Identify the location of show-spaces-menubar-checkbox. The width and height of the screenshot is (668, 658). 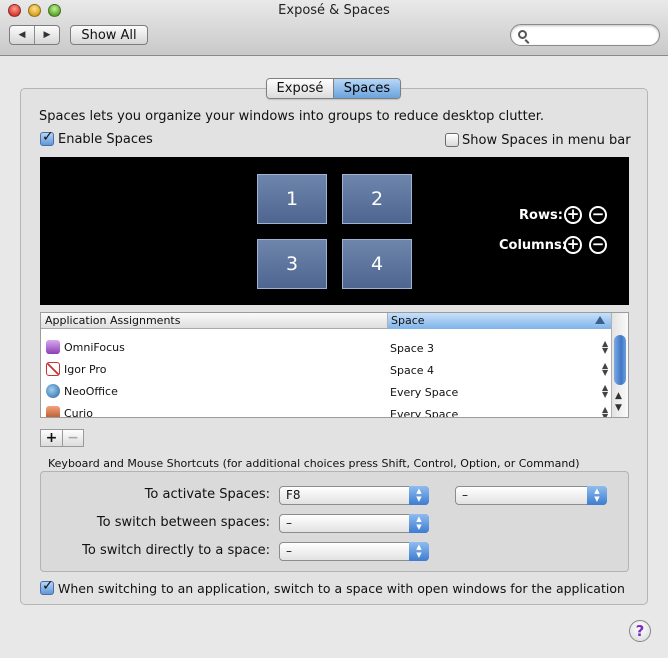
(452, 140).